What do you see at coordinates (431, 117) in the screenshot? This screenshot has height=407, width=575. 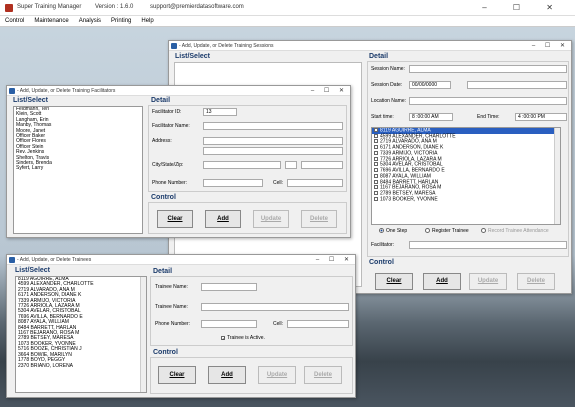 I see `start-time-field: 8 :00:00 AM` at bounding box center [431, 117].